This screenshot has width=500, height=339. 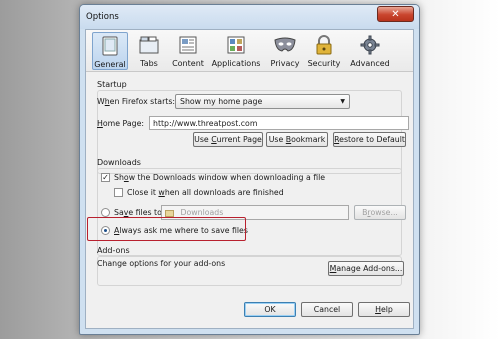 I want to click on title-bar: Options ✕, so click(x=249, y=17).